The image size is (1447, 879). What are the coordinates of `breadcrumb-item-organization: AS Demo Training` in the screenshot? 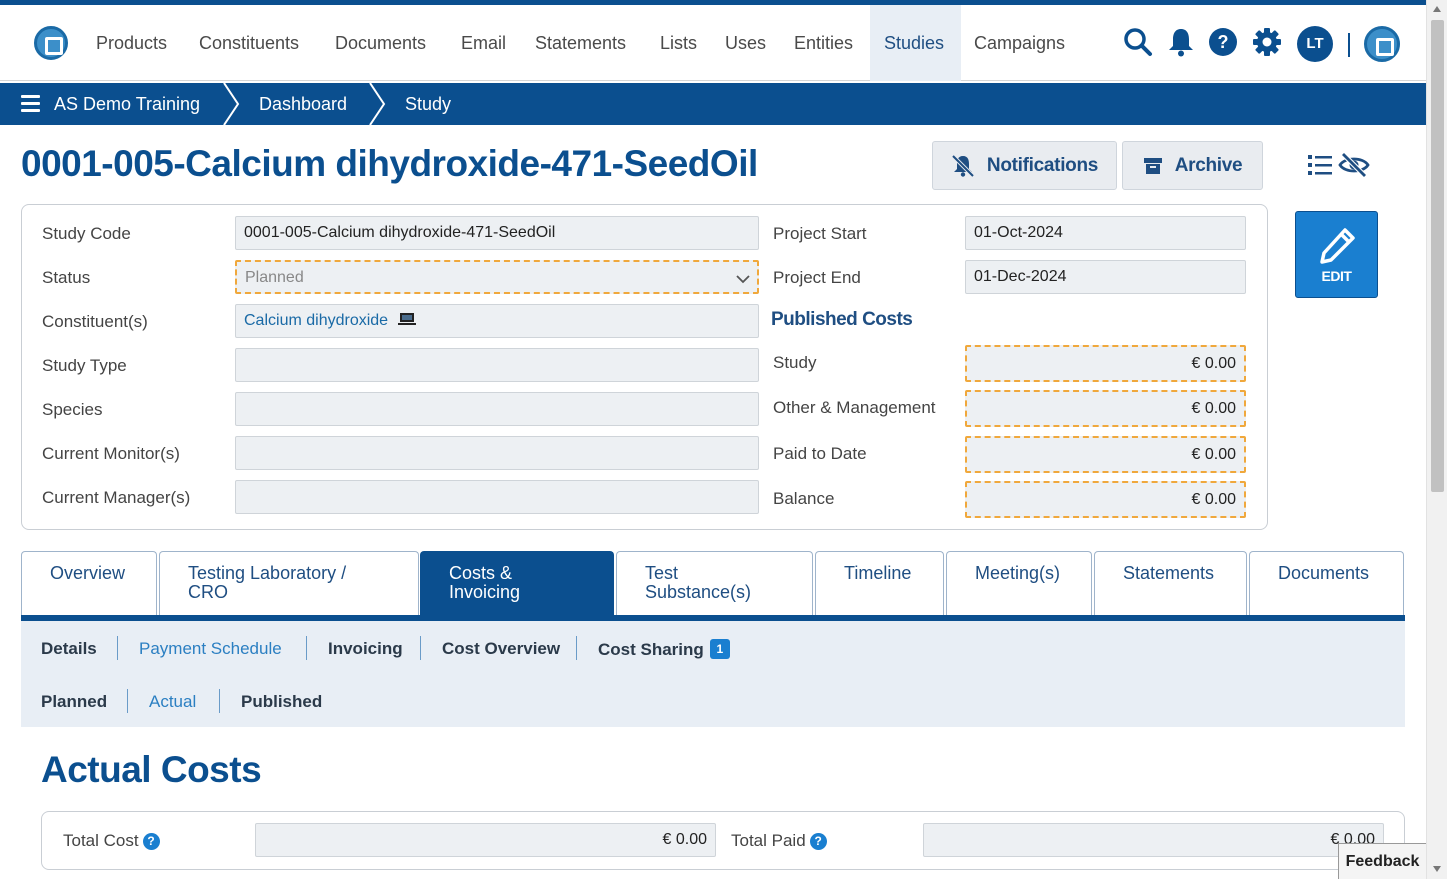 It's located at (127, 104).